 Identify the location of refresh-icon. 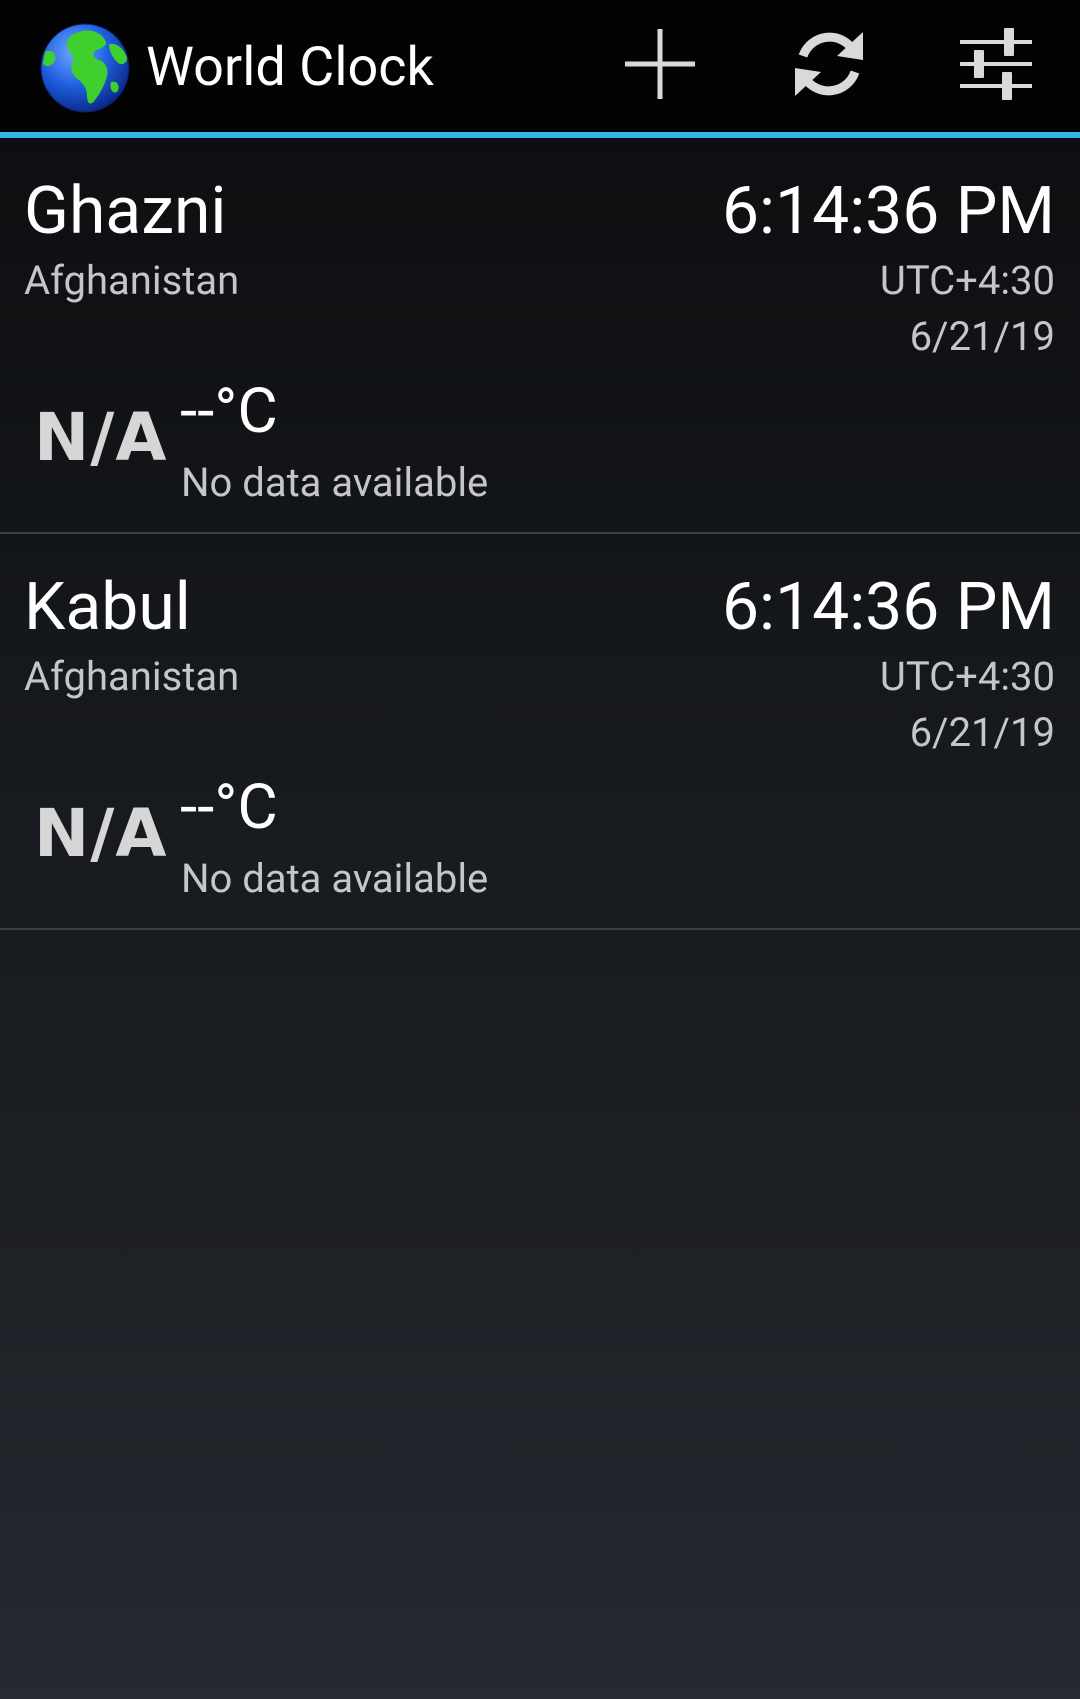
(829, 66).